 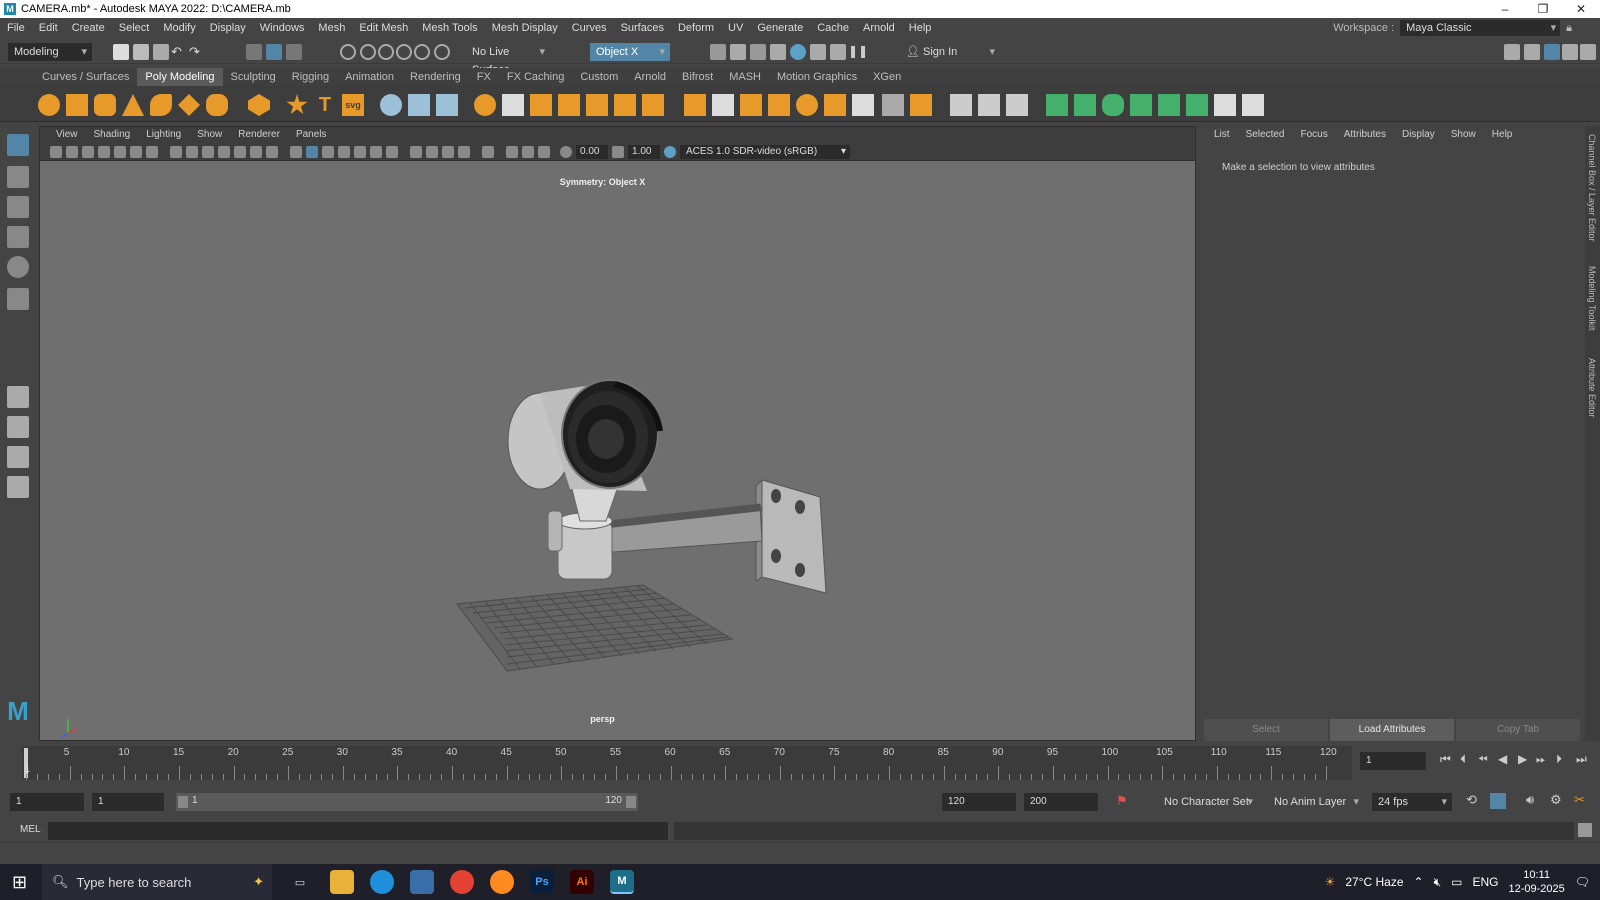 What do you see at coordinates (525, 28) in the screenshot?
I see `menu-mesh-display: Mesh Display` at bounding box center [525, 28].